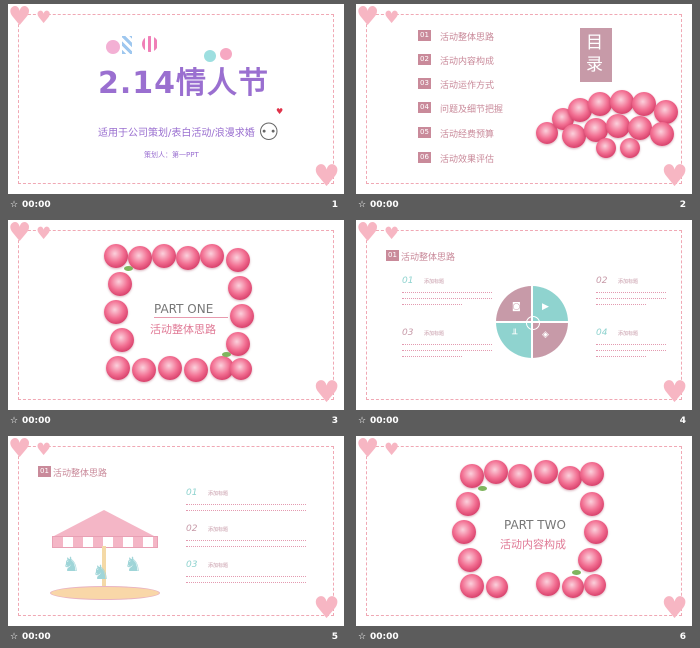  Describe the element at coordinates (171, 155) in the screenshot. I see `slide-author: 策划人：第一PPT` at that location.